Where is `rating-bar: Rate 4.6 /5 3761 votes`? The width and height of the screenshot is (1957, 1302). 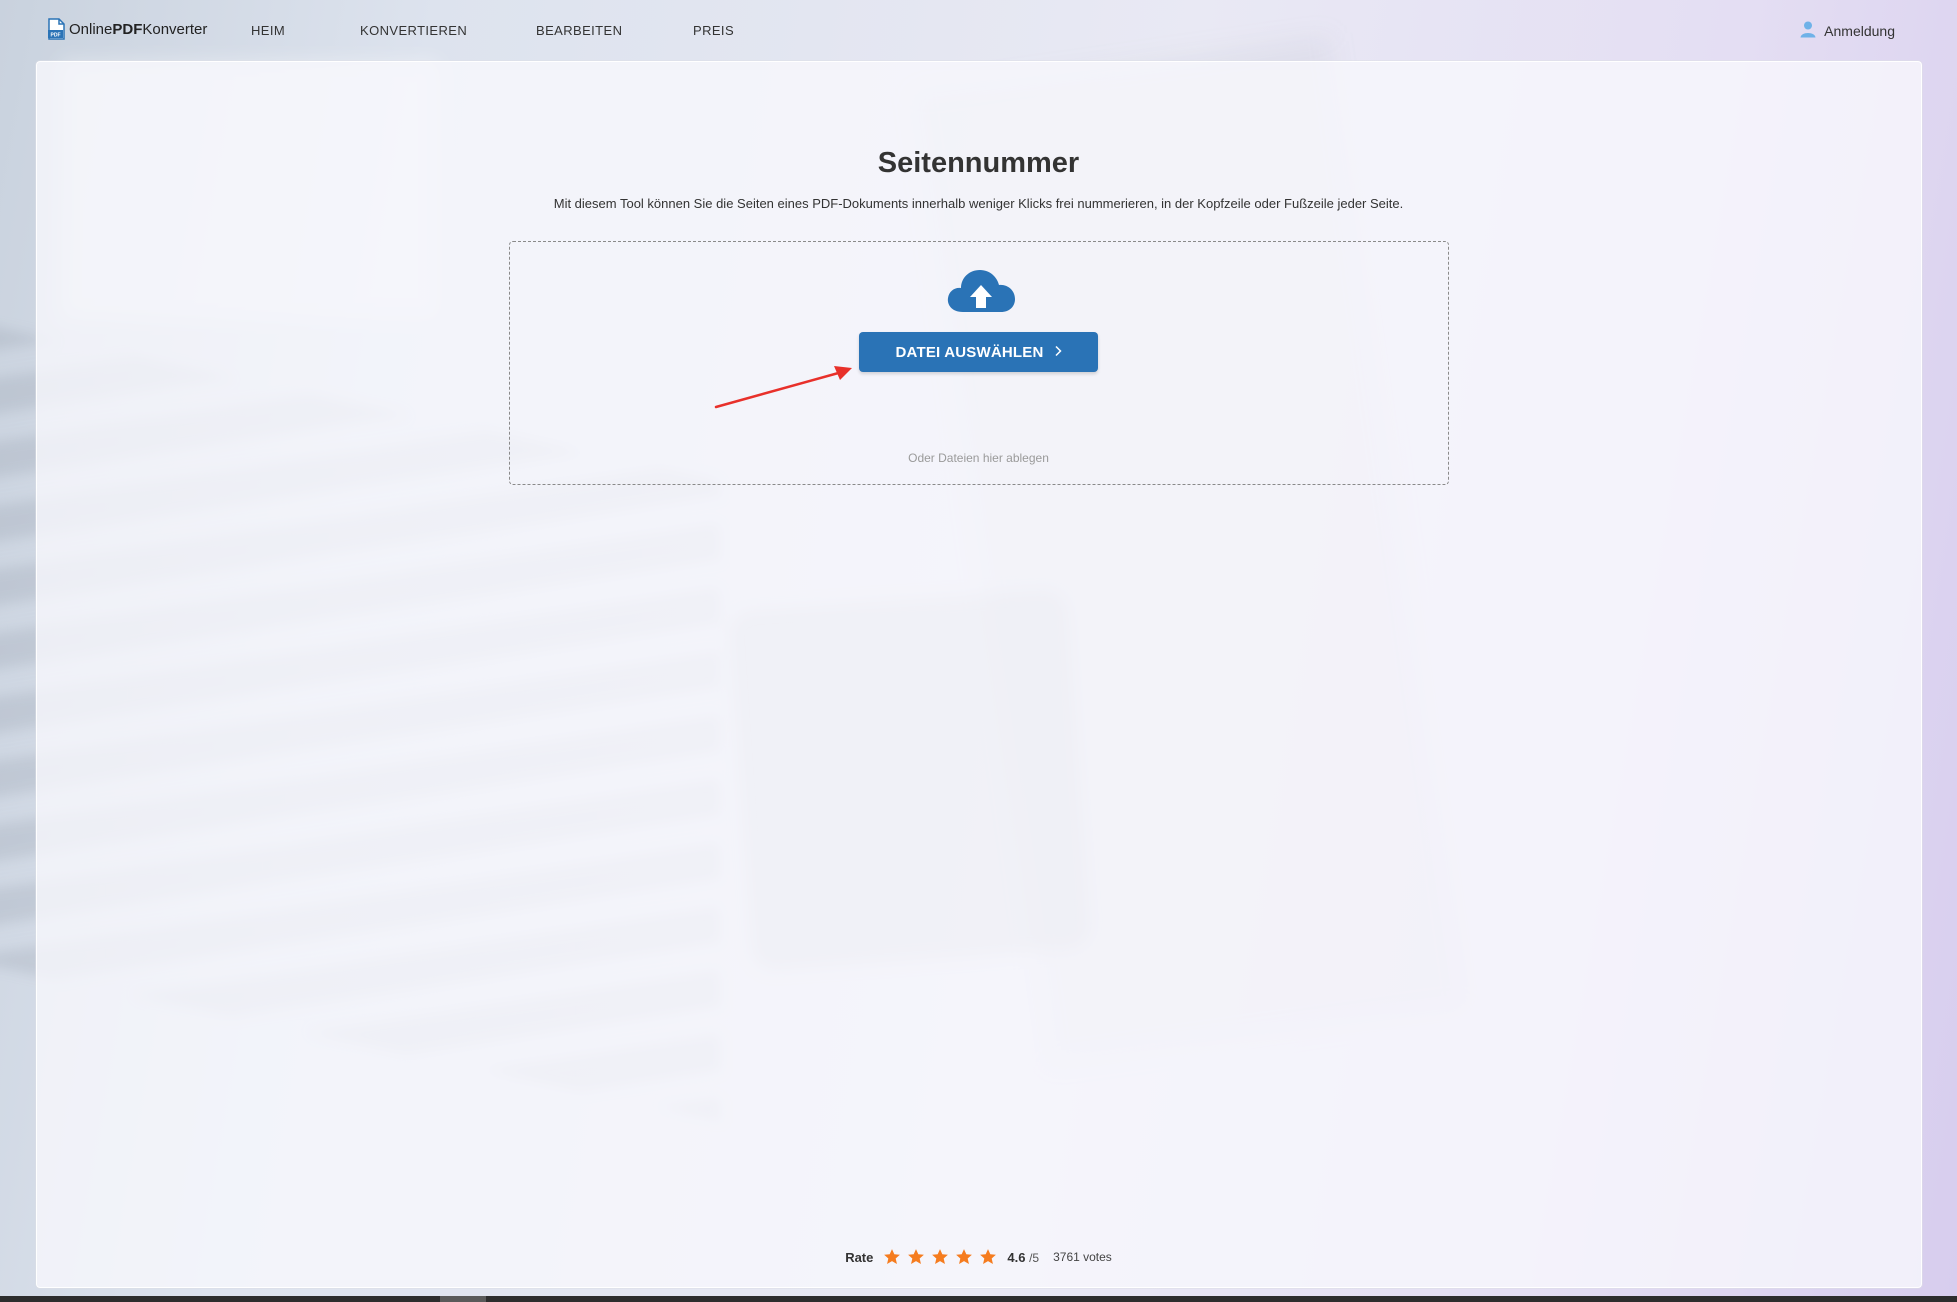 rating-bar: Rate 4.6 /5 3761 votes is located at coordinates (978, 1257).